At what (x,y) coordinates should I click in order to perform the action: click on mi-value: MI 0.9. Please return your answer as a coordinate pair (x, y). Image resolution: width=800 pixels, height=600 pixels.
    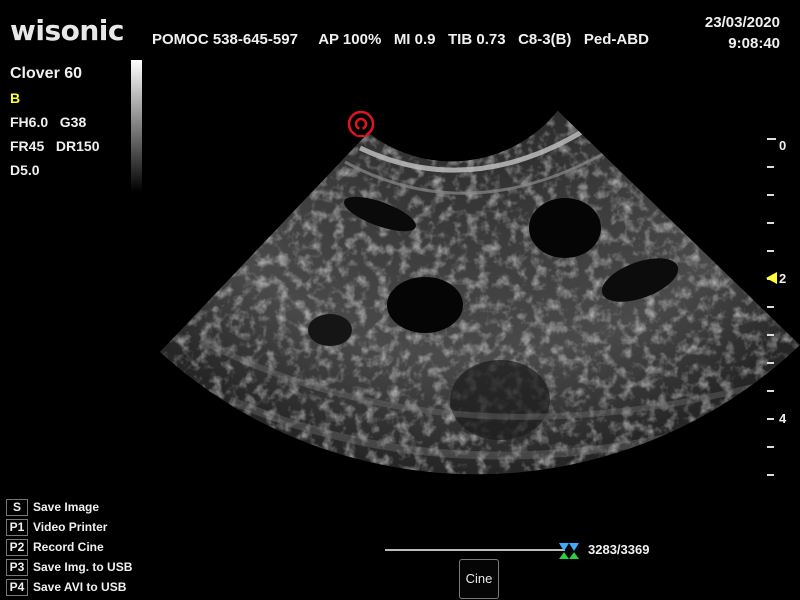
    Looking at the image, I should click on (414, 39).